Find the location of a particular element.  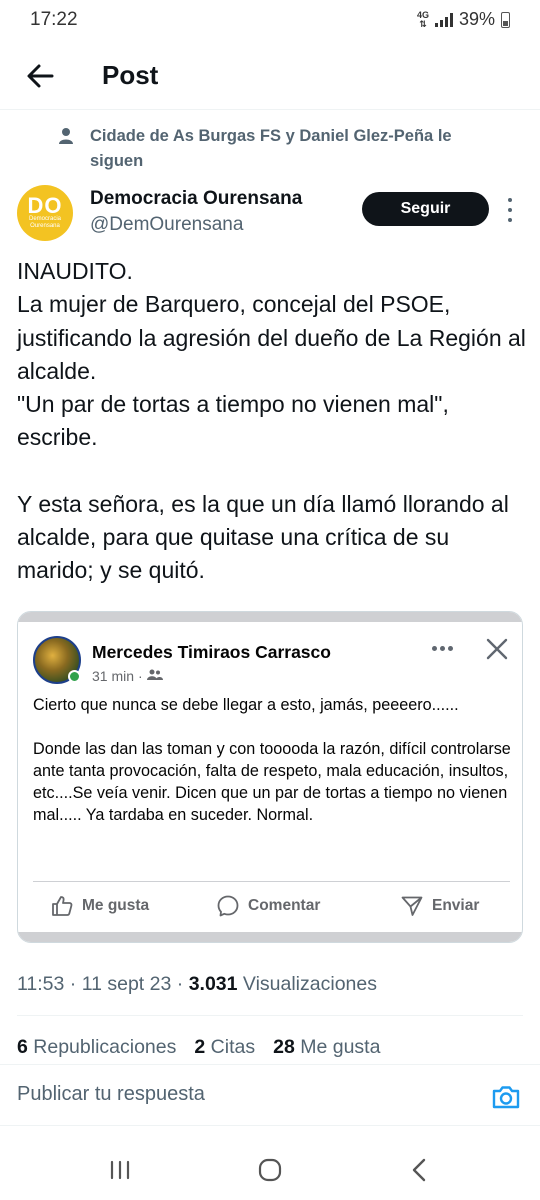

reposts-label: Republicaciones is located at coordinates (105, 1047).